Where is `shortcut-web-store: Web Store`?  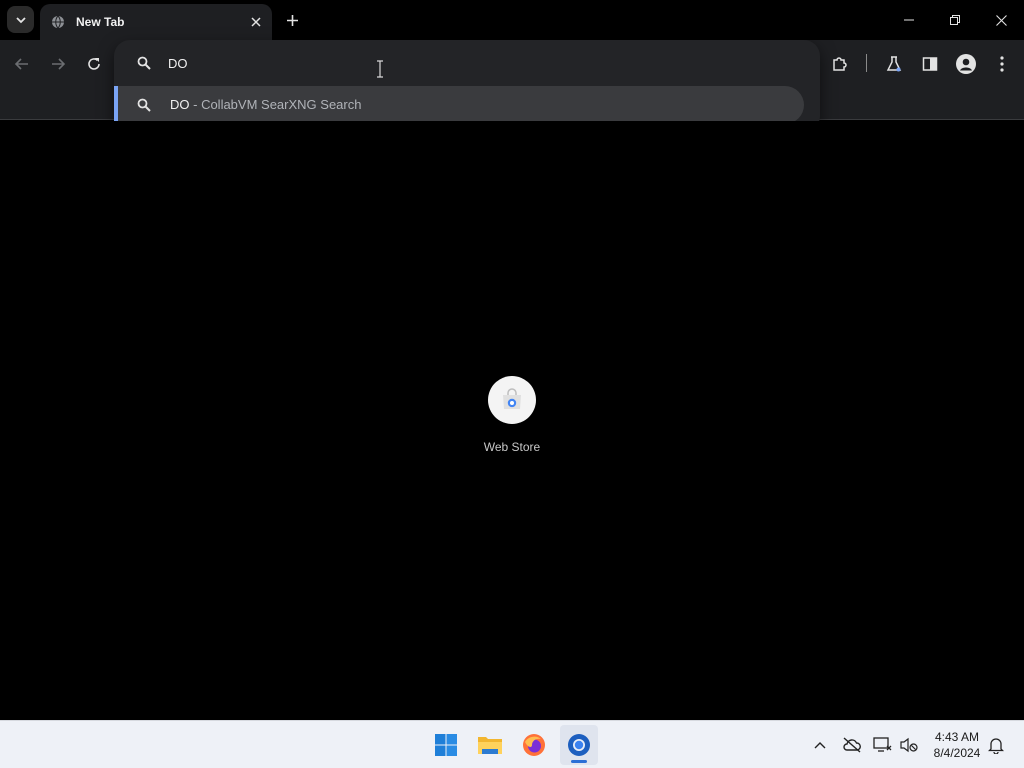 shortcut-web-store: Web Store is located at coordinates (512, 421).